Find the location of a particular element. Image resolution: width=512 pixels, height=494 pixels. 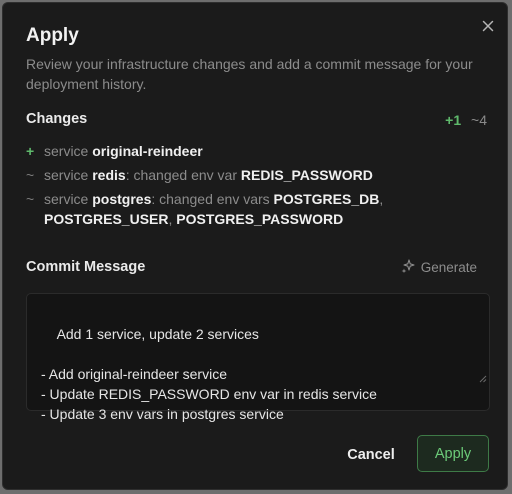

modified-count: ~4 is located at coordinates (479, 120).